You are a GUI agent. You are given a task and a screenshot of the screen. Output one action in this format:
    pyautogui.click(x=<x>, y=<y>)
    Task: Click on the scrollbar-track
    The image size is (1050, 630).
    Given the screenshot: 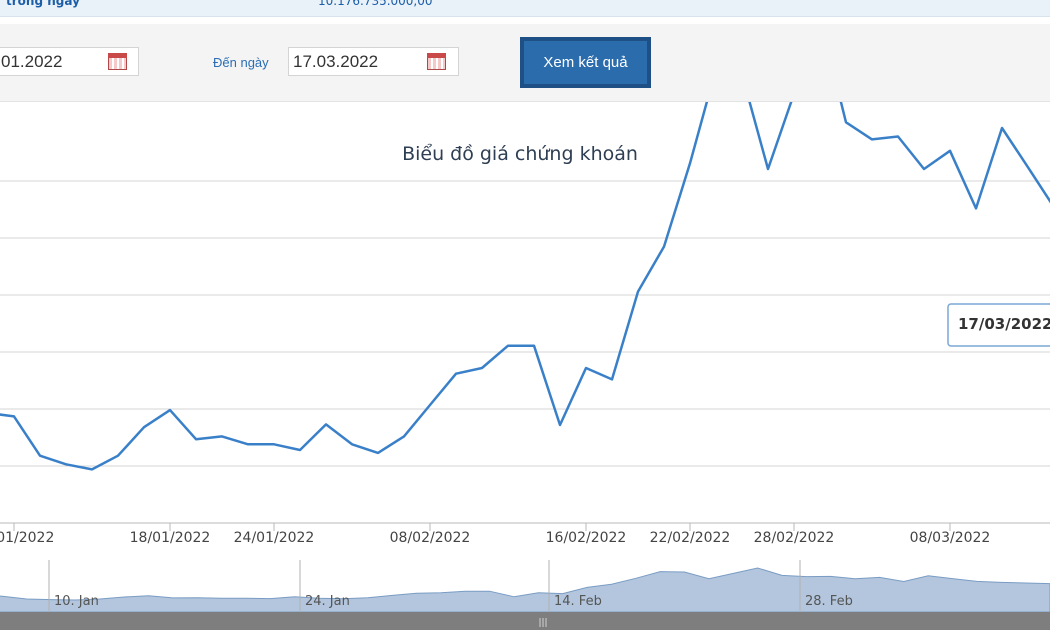 What is the action you would take?
    pyautogui.click(x=525, y=621)
    